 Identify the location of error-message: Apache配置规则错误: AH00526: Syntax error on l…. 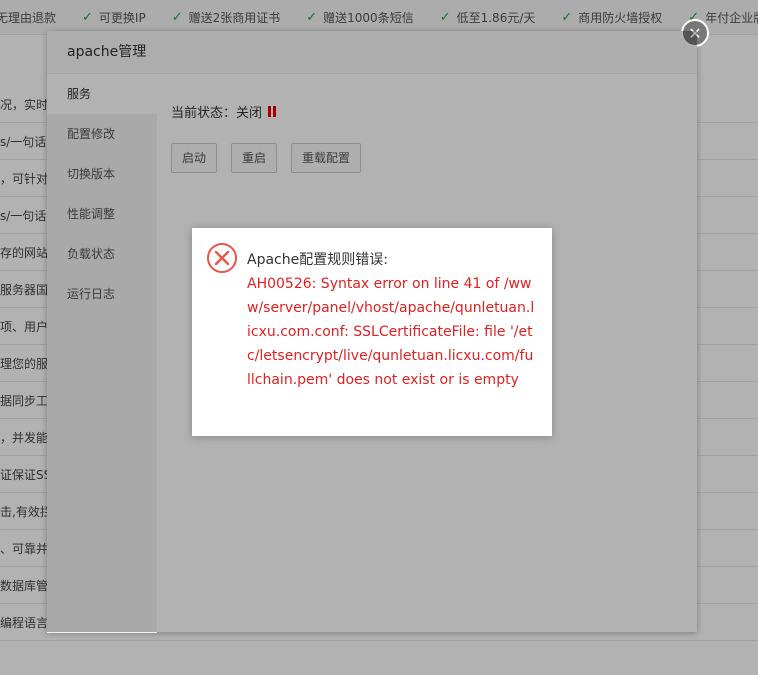
(372, 332).